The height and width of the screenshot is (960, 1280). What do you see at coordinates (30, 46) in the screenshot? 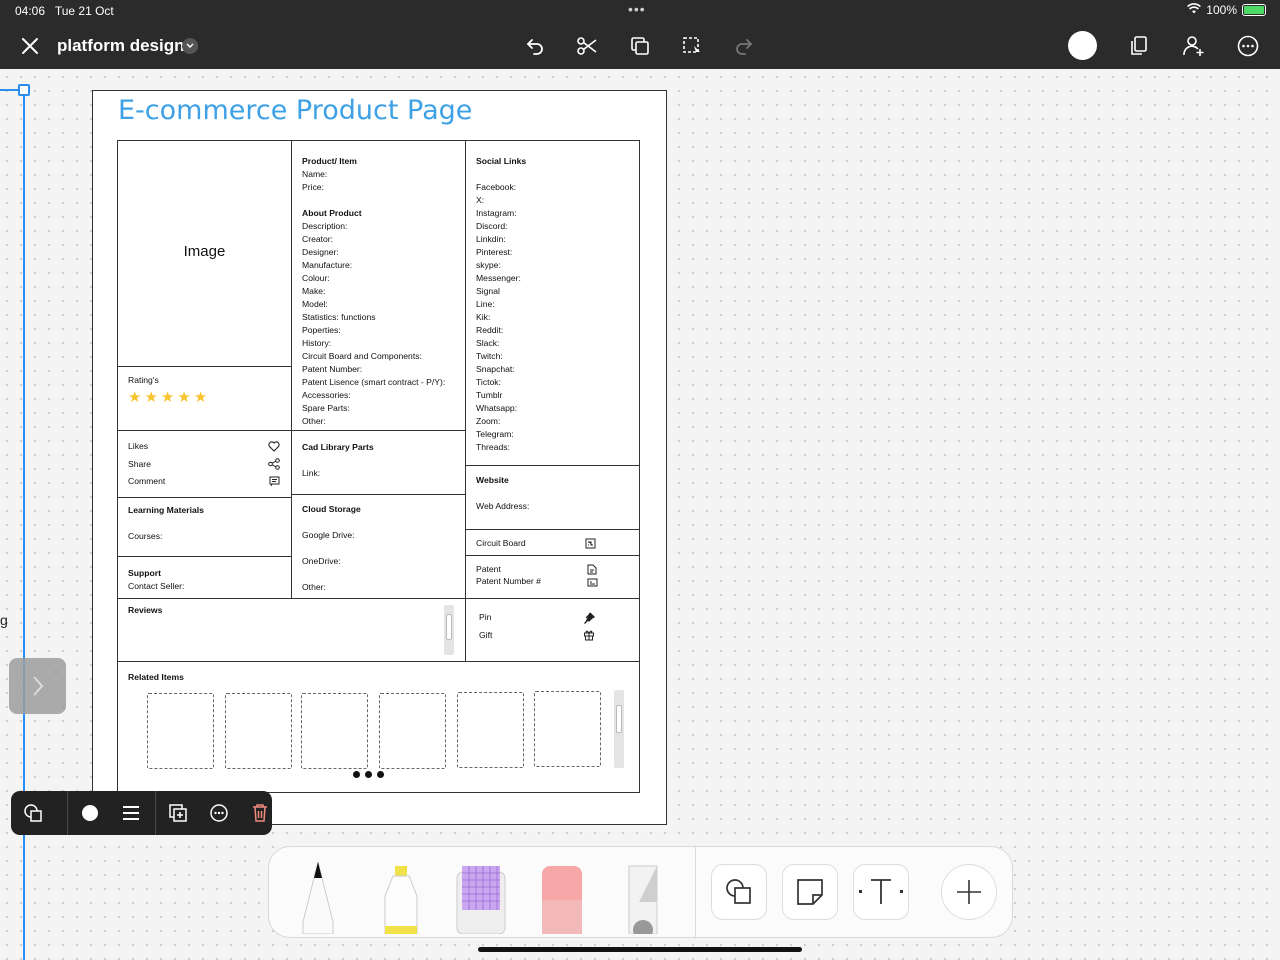
I see `close-icon` at bounding box center [30, 46].